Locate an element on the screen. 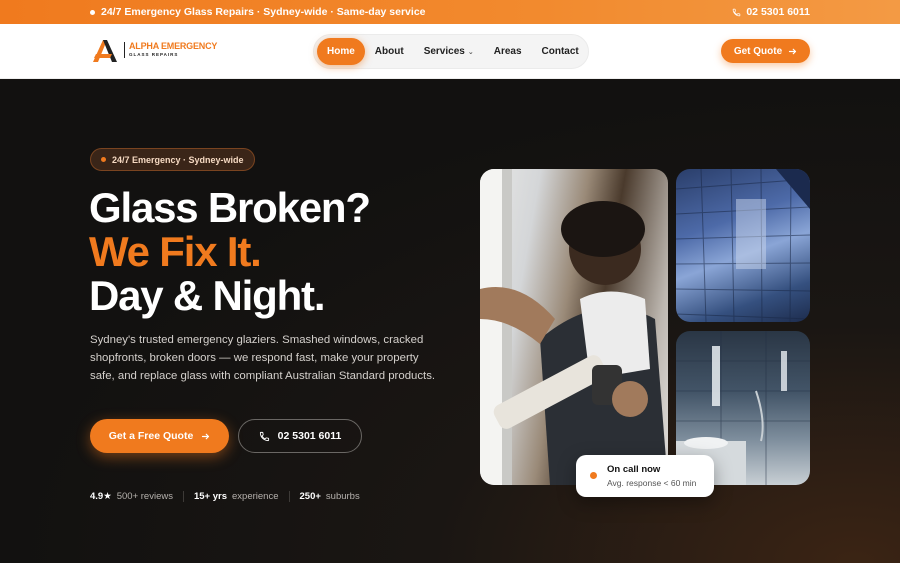 Image resolution: width=900 pixels, height=563 pixels. stat-suburbs: 250+ suburbs is located at coordinates (329, 496).